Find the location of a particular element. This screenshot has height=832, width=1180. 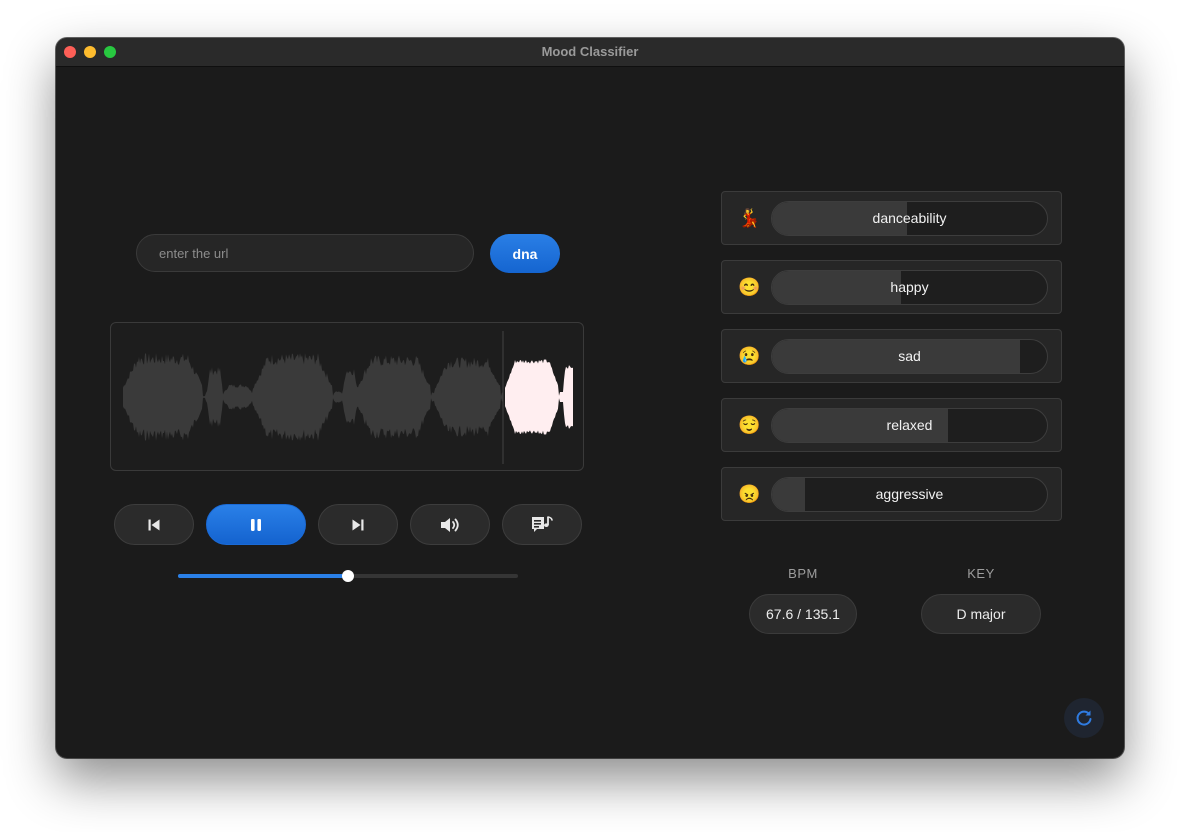

mood-row-danceability: 💃 danceability is located at coordinates (891, 218).